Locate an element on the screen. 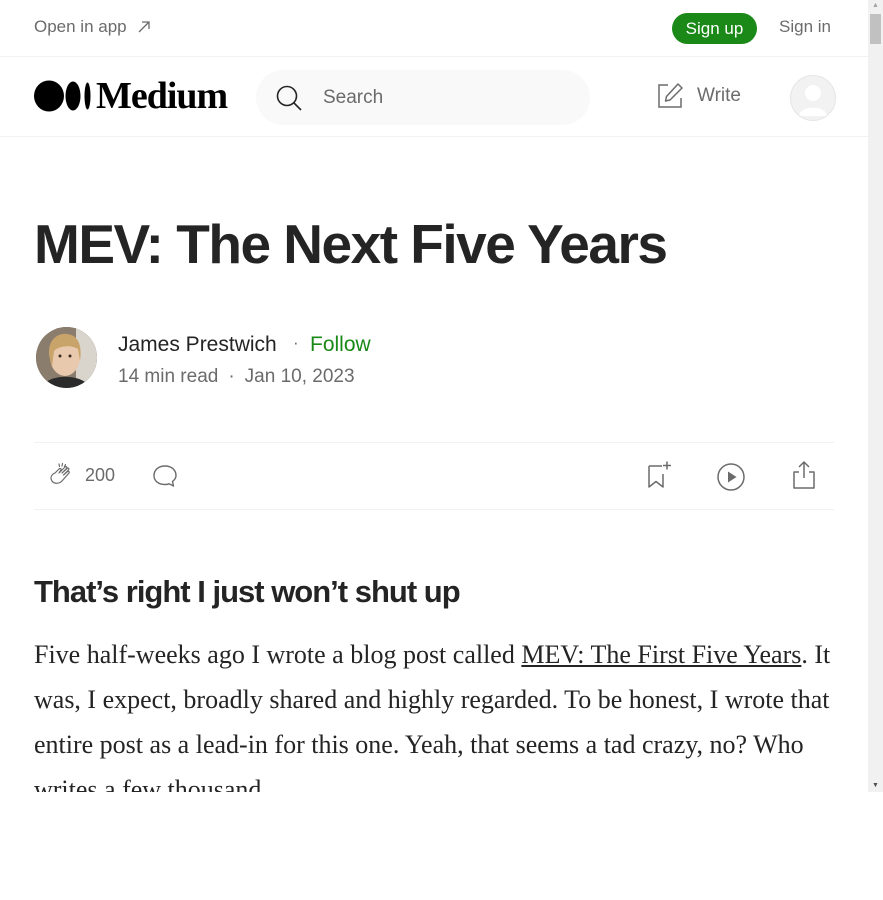  search-icon is located at coordinates (289, 98).